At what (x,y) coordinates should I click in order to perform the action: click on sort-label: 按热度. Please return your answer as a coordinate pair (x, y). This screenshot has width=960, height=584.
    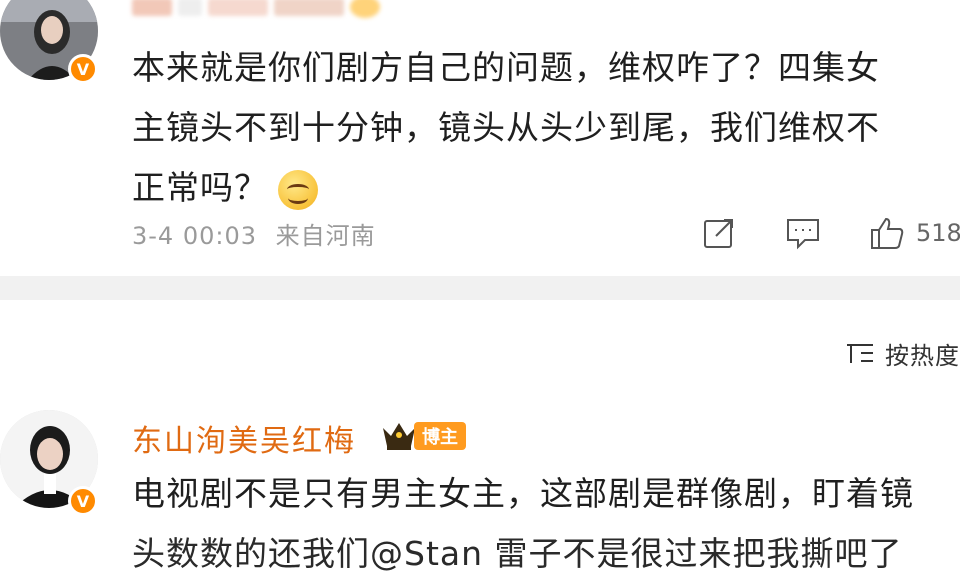
    Looking at the image, I should click on (922, 356).